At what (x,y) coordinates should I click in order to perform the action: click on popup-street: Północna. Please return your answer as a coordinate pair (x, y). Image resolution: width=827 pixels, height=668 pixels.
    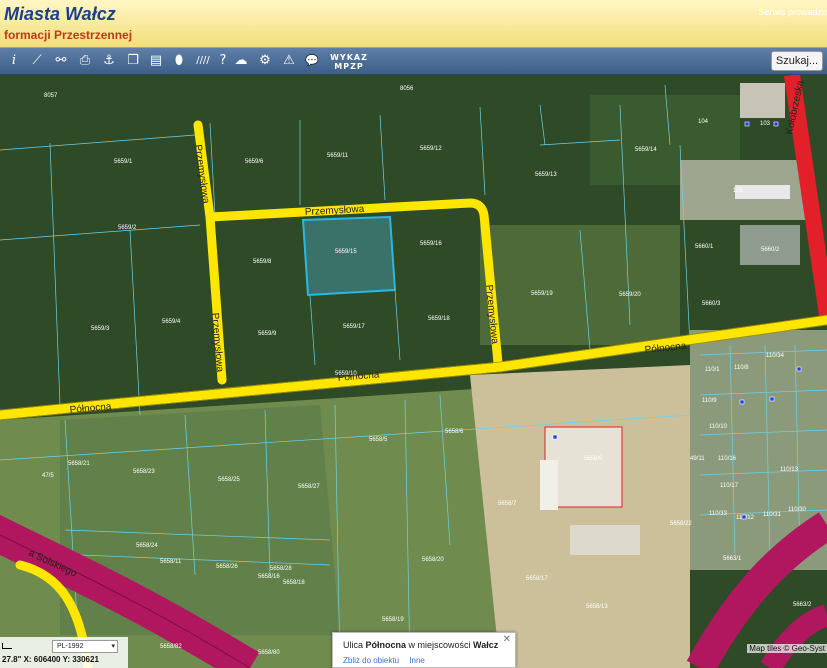
    Looking at the image, I should click on (386, 645).